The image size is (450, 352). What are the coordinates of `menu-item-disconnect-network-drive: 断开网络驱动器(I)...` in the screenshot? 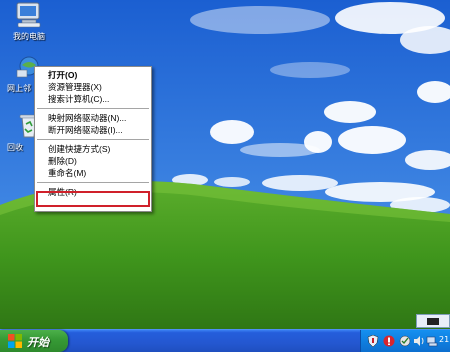 It's located at (93, 130).